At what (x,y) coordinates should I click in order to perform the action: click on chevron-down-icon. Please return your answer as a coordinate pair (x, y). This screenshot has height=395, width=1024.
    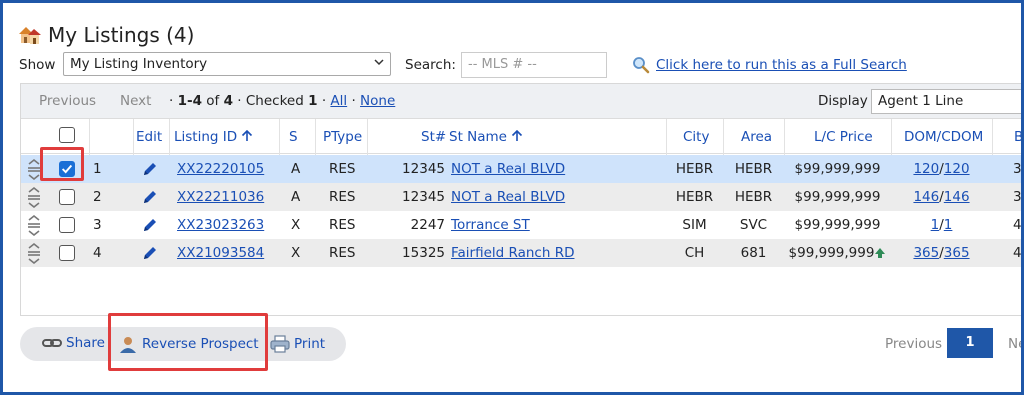
    Looking at the image, I should click on (379, 62).